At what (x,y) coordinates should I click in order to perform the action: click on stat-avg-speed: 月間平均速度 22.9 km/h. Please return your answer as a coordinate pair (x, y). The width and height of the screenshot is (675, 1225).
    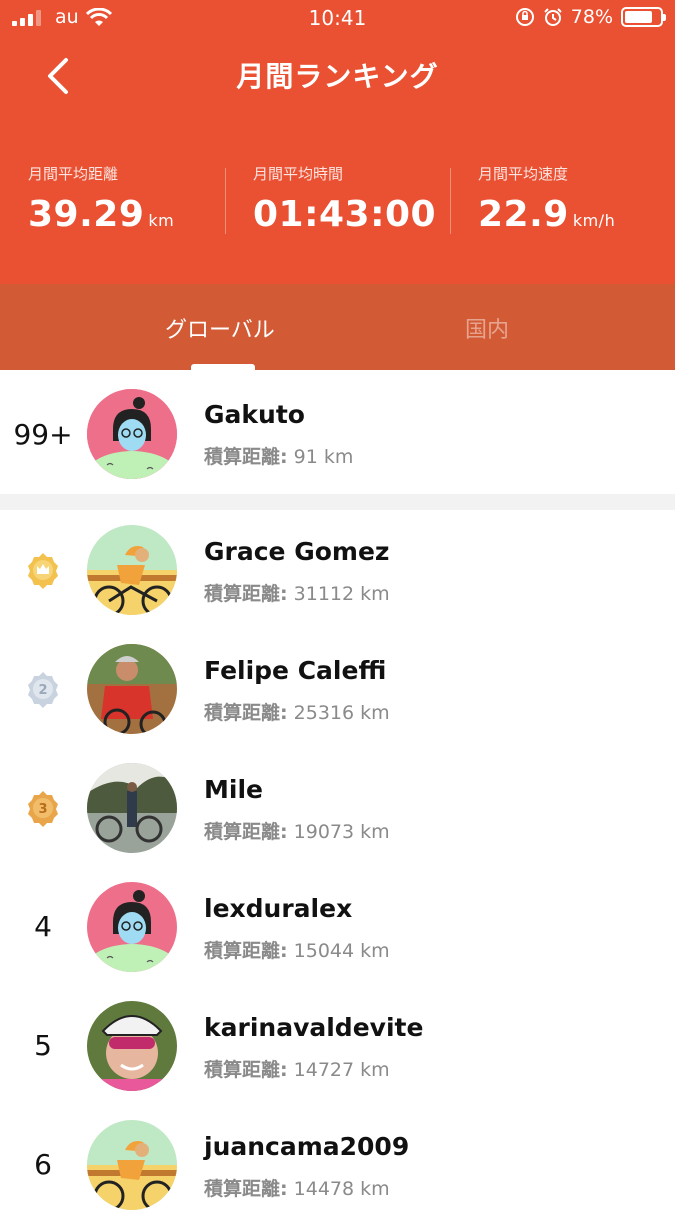
    Looking at the image, I should click on (546, 199).